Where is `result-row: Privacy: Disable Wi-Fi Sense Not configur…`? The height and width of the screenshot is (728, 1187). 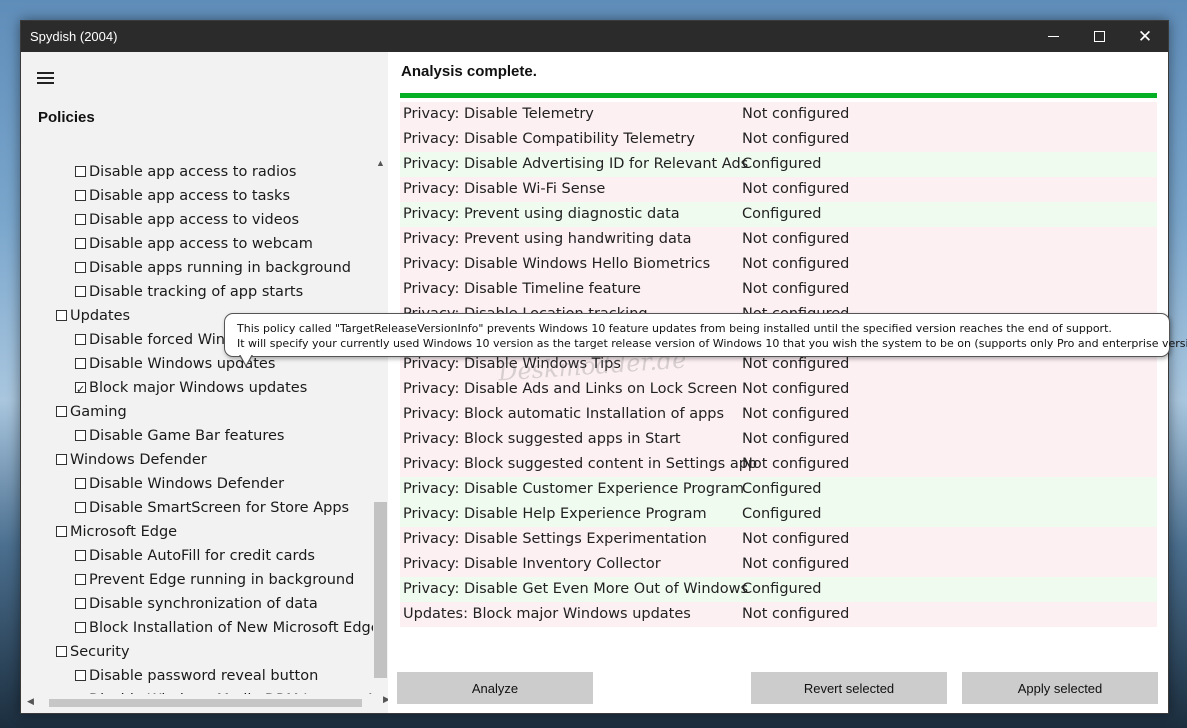
result-row: Privacy: Disable Wi-Fi Sense Not configur… is located at coordinates (778, 189).